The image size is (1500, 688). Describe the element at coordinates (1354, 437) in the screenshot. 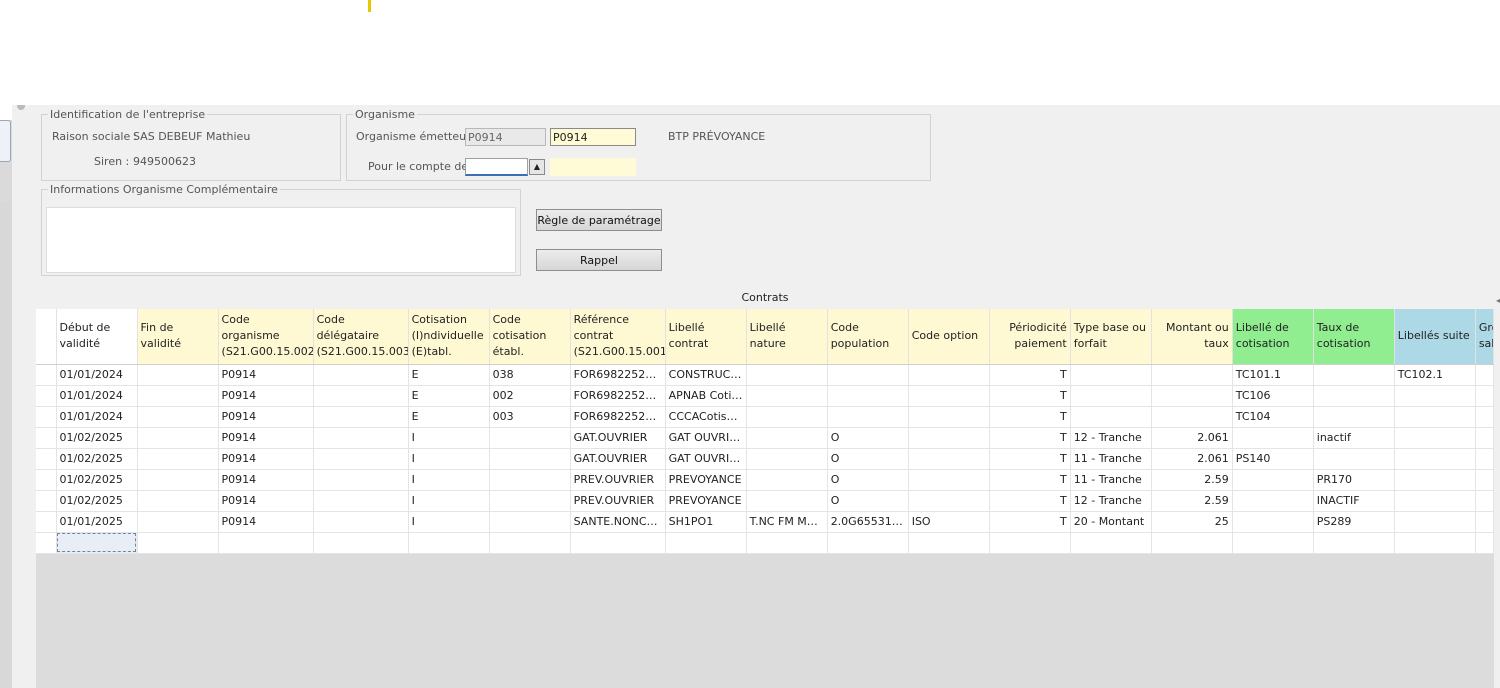

I see `table-cell: inactif` at that location.